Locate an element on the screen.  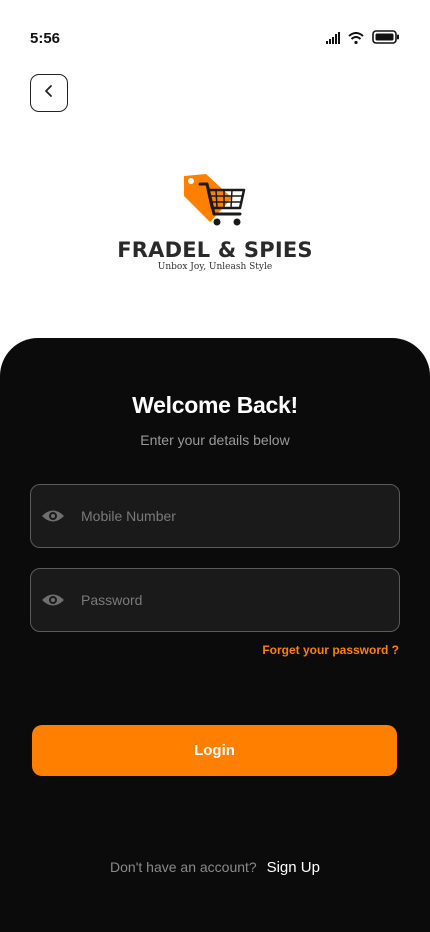
login-button: Login is located at coordinates (214, 750).